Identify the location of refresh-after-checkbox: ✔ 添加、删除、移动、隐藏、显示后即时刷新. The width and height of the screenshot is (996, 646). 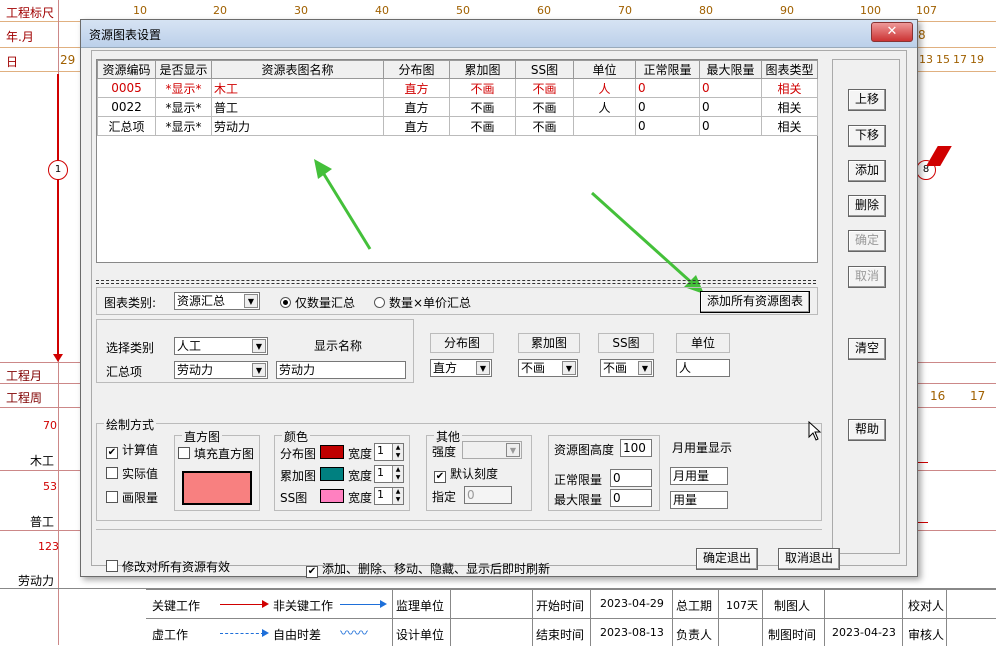
(428, 569).